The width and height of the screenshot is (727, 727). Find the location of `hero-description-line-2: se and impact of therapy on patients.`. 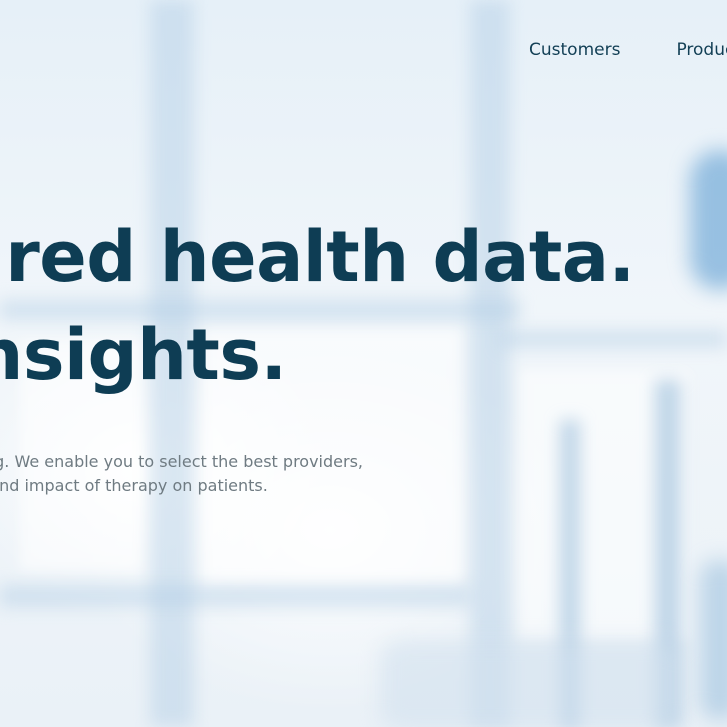

hero-description-line-2: se and impact of therapy on patients. is located at coordinates (134, 485).